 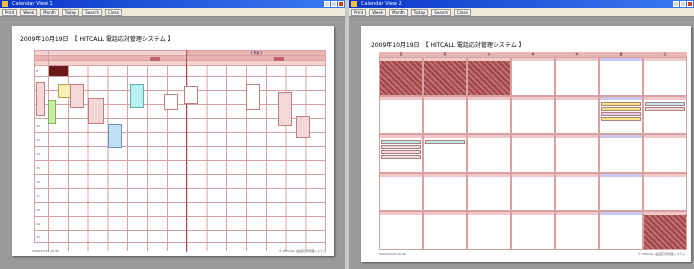 What do you see at coordinates (448, 45) in the screenshot?
I see `right-page-title: 2009年10月19日 【 HITCALL 電話応対管理システム 】` at bounding box center [448, 45].